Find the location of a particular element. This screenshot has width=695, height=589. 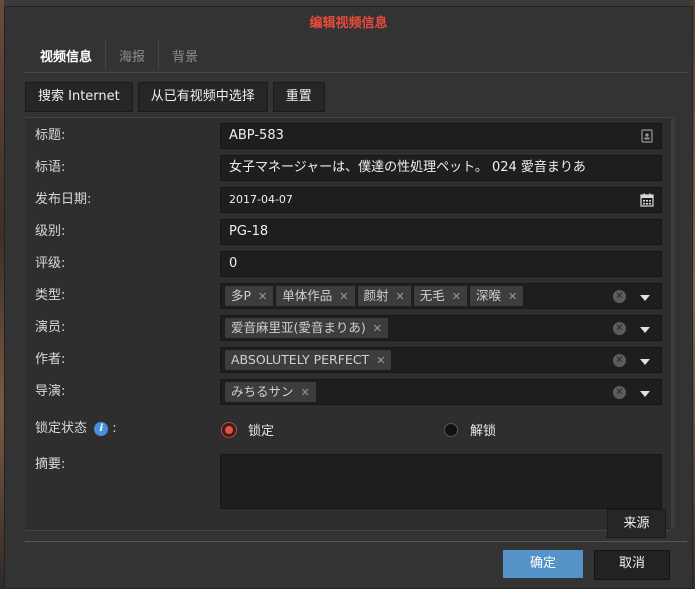

form-row-writer: 作者: ABSOLUTELY PERFECT ✕ ✕ is located at coordinates (348, 360).